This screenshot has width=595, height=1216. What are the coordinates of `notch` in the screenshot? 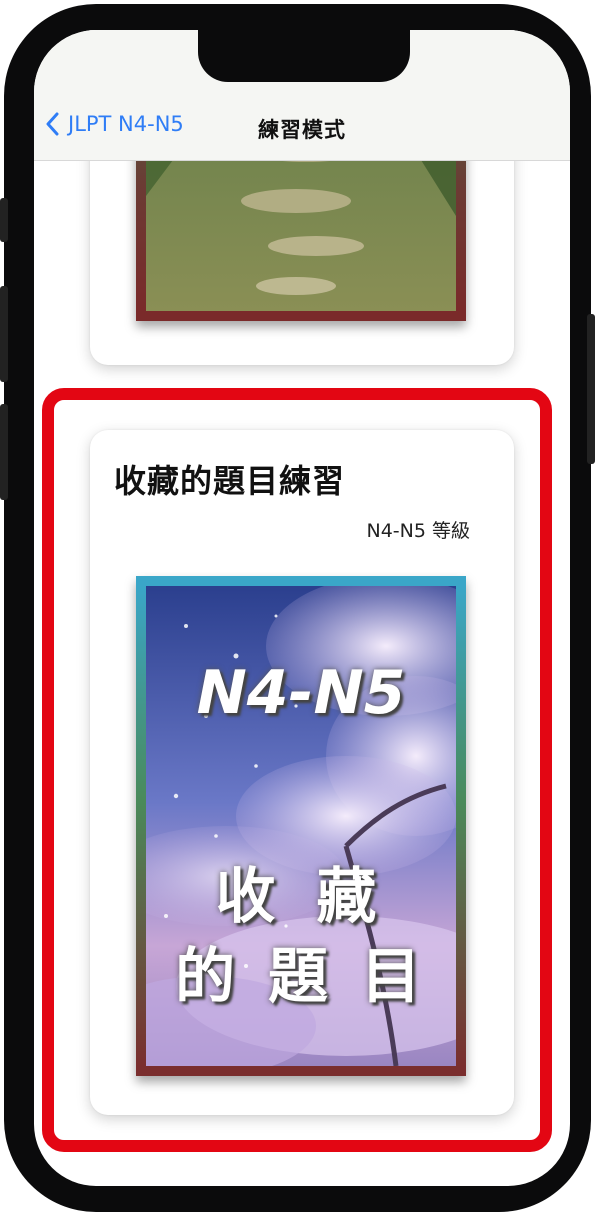 It's located at (304, 56).